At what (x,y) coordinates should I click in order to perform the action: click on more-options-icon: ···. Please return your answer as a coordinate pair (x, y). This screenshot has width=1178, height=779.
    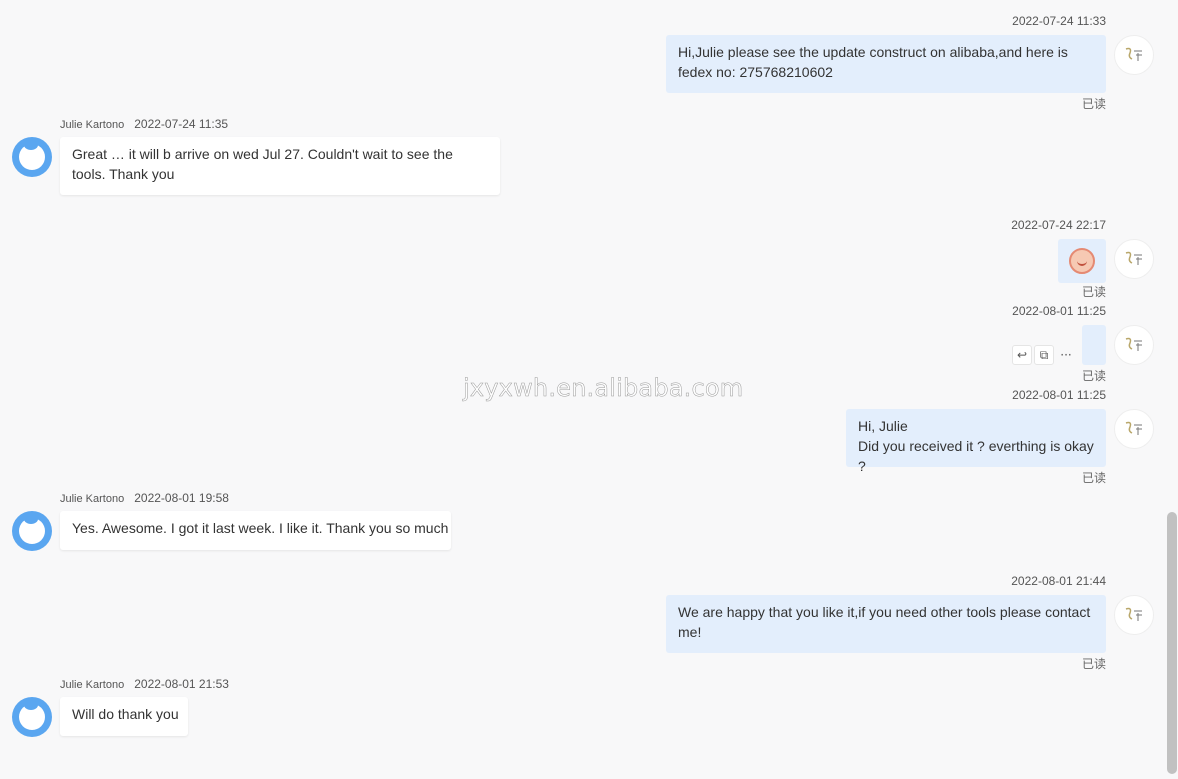
    Looking at the image, I should click on (1066, 355).